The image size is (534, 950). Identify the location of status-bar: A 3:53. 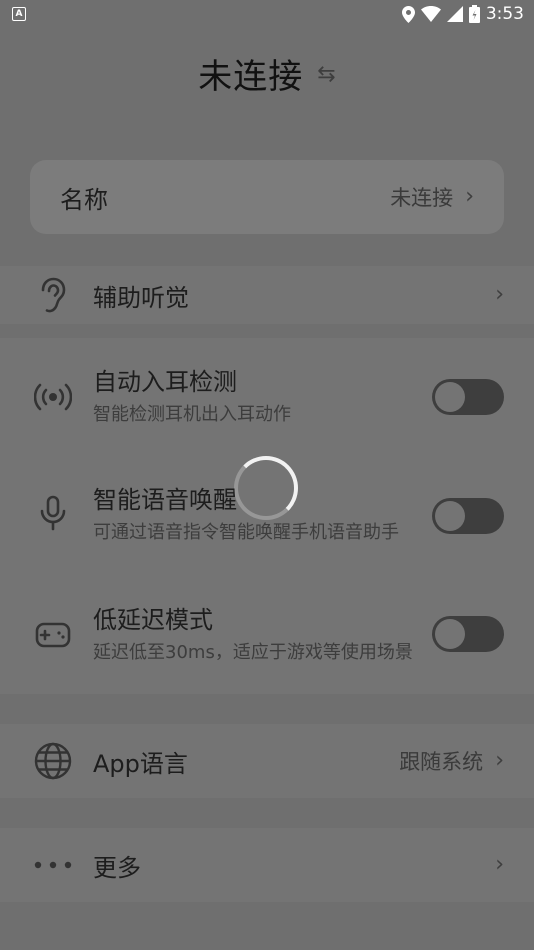
(267, 14).